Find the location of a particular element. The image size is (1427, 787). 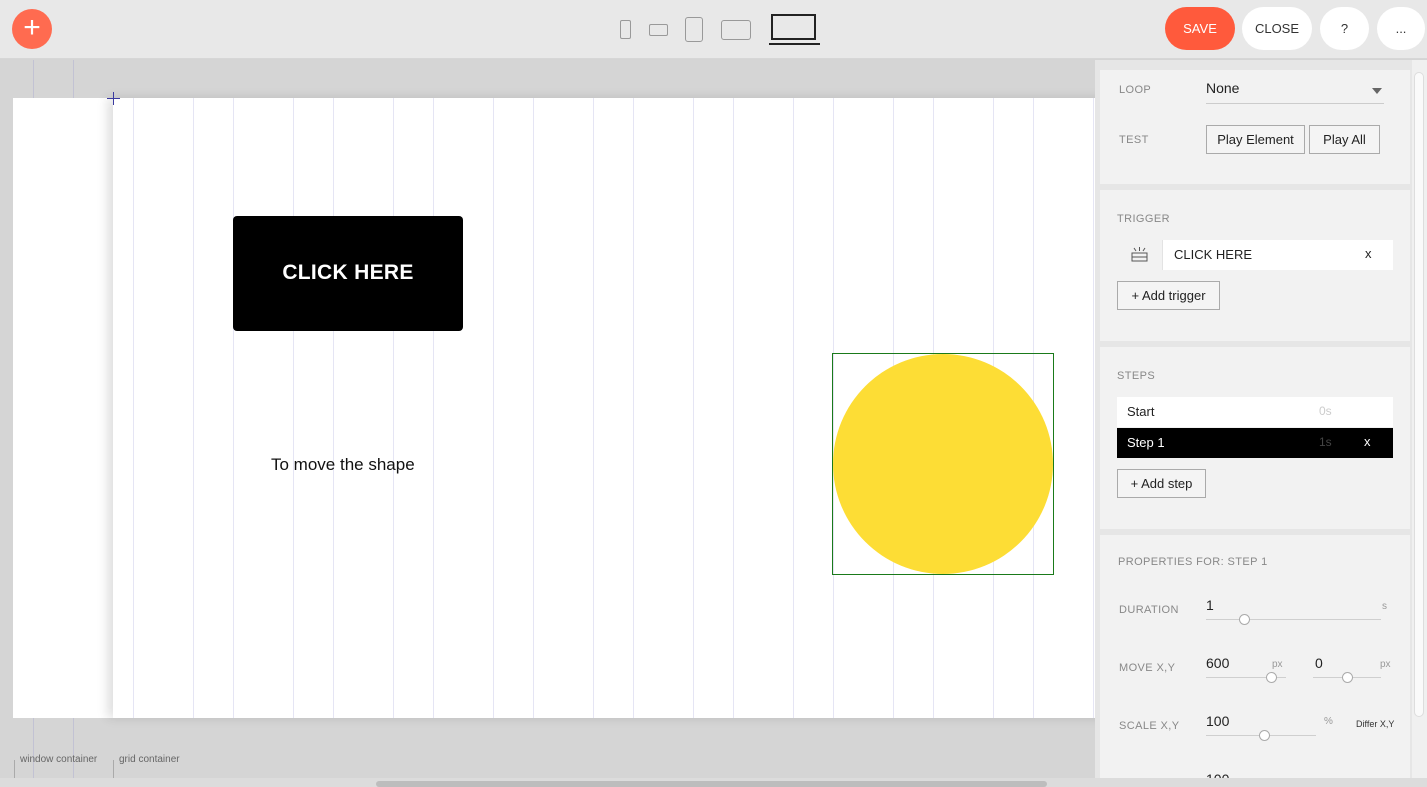

remove-step-button: x is located at coordinates (1367, 441).